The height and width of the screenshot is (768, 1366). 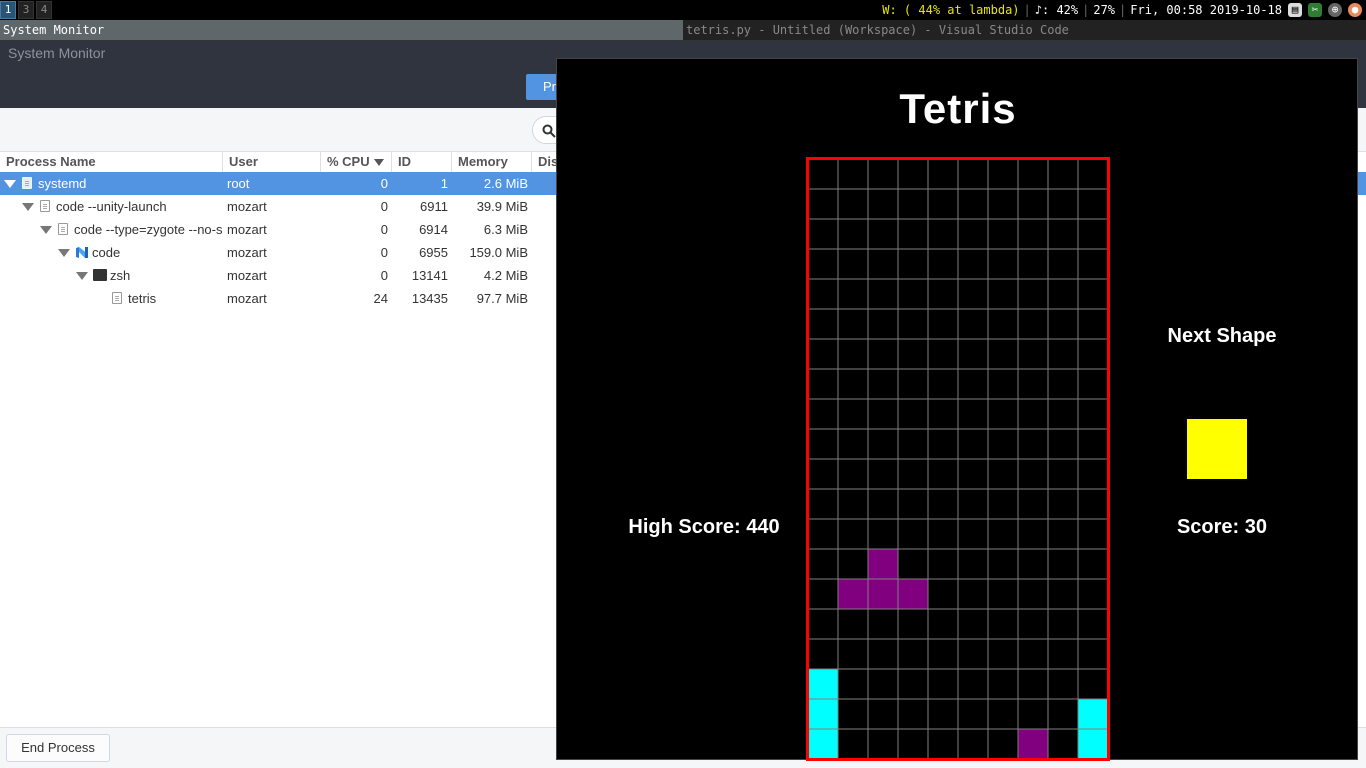 I want to click on process-id: 6911, so click(x=434, y=206).